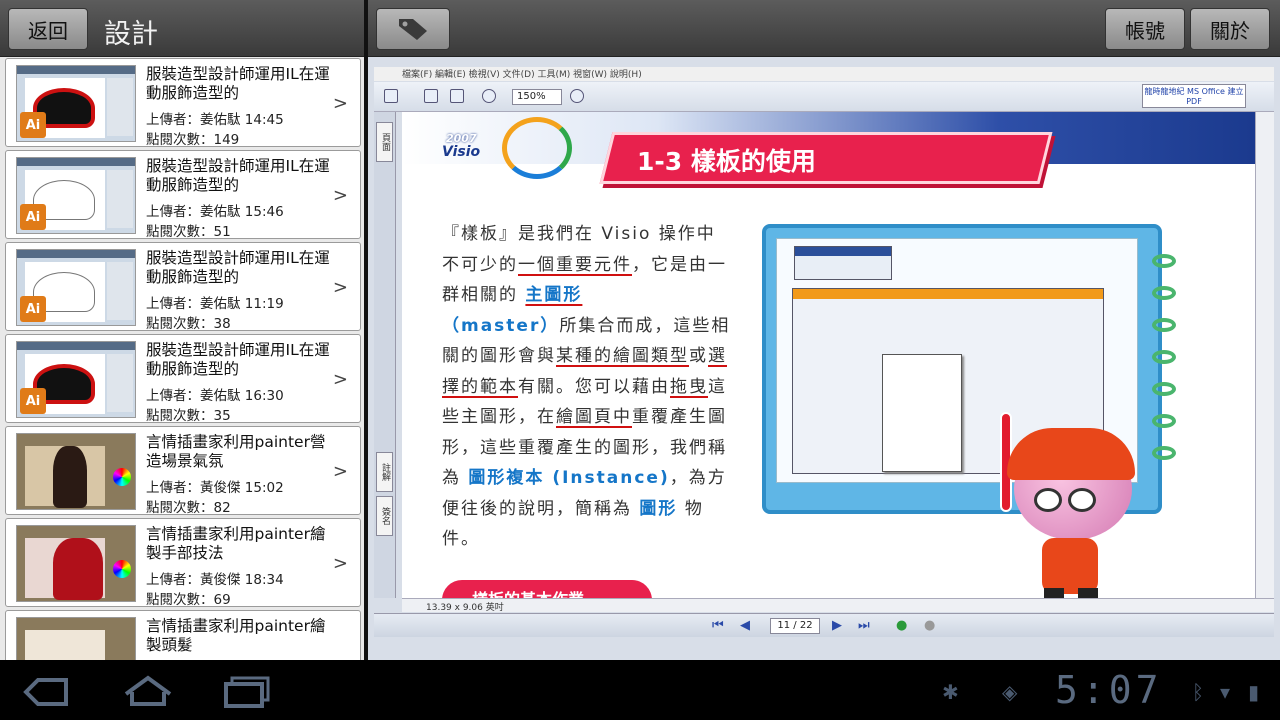 The height and width of the screenshot is (720, 1280). I want to click on fit-width-icon, so click(457, 96).